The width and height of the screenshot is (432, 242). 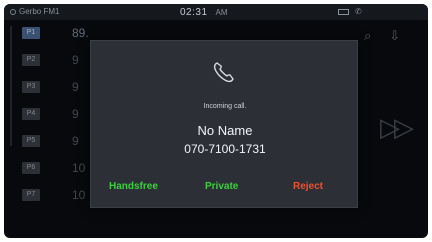 What do you see at coordinates (221, 186) in the screenshot?
I see `private-button: Private` at bounding box center [221, 186].